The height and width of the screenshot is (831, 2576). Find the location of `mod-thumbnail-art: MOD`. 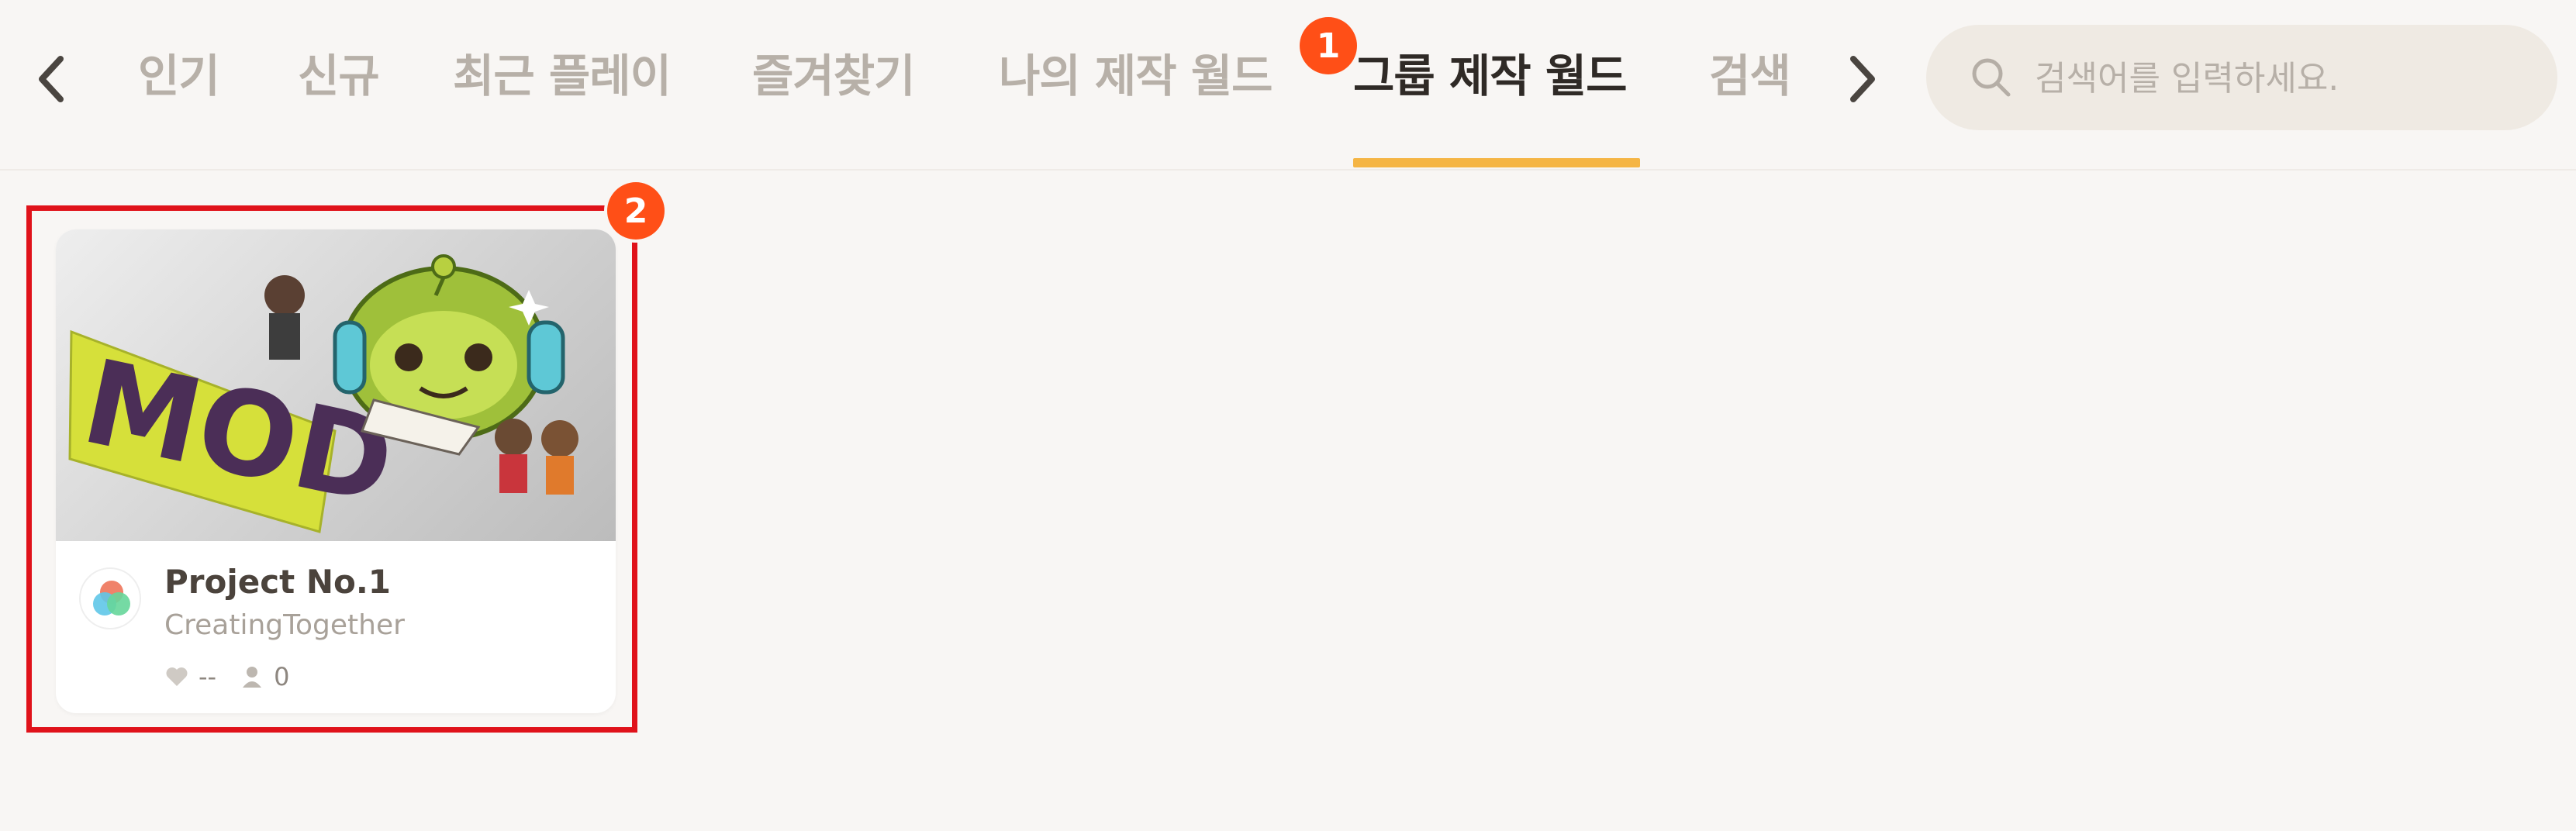

mod-thumbnail-art: MOD is located at coordinates (323, 393).